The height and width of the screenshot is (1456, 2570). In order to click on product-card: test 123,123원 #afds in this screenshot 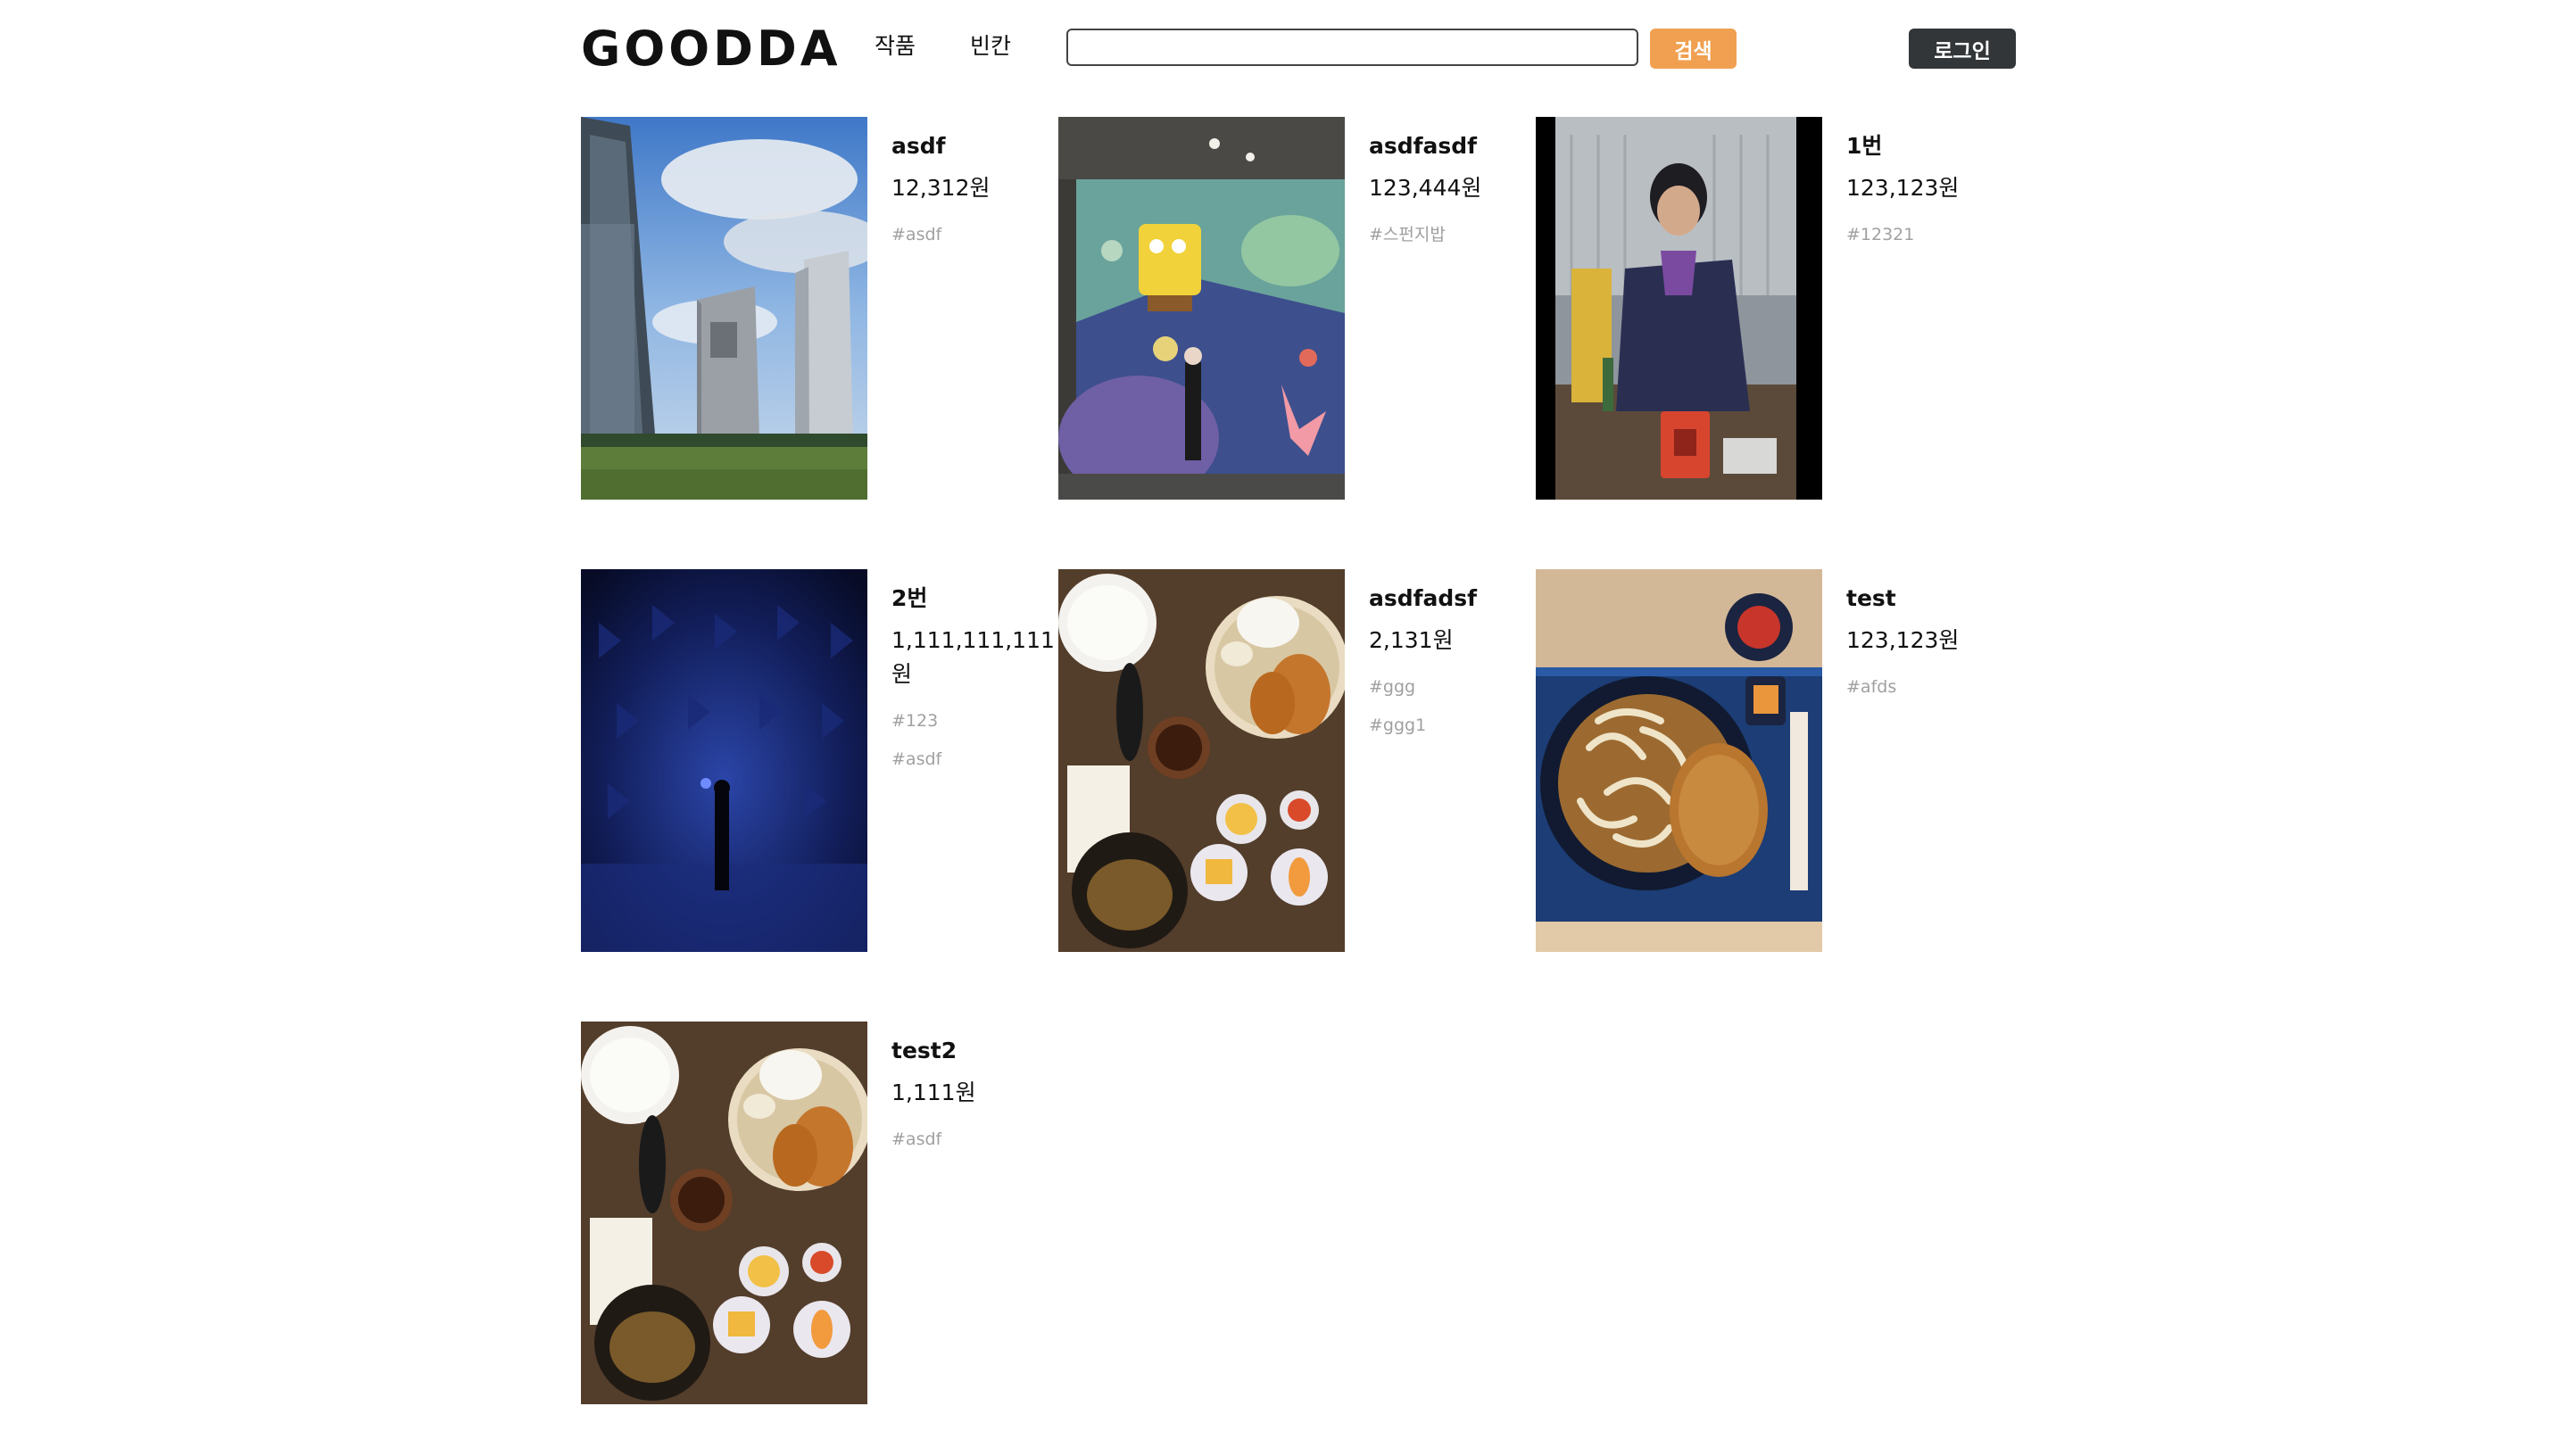, I will do `click(1775, 761)`.